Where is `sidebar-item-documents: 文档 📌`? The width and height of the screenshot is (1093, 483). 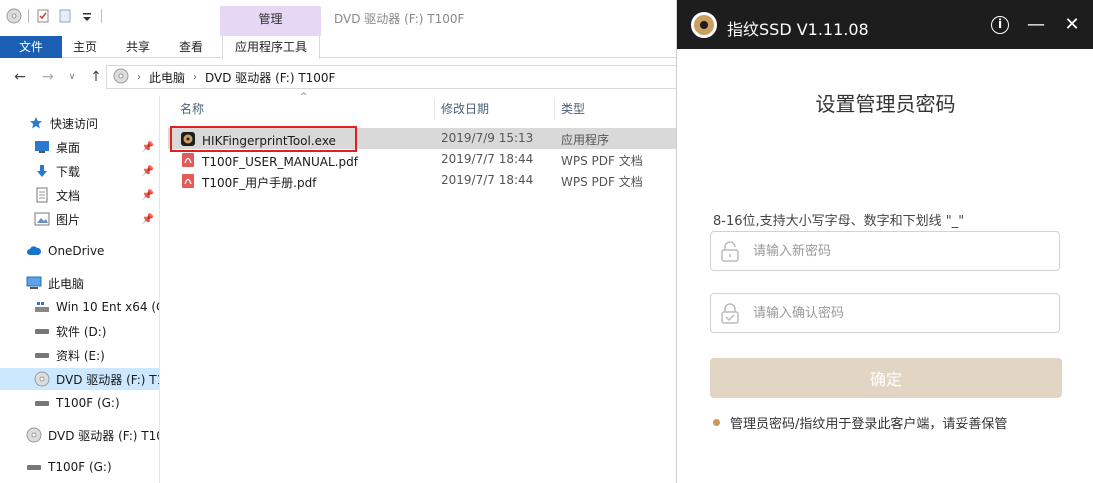
sidebar-item-documents: 文档 📌 is located at coordinates (79, 195).